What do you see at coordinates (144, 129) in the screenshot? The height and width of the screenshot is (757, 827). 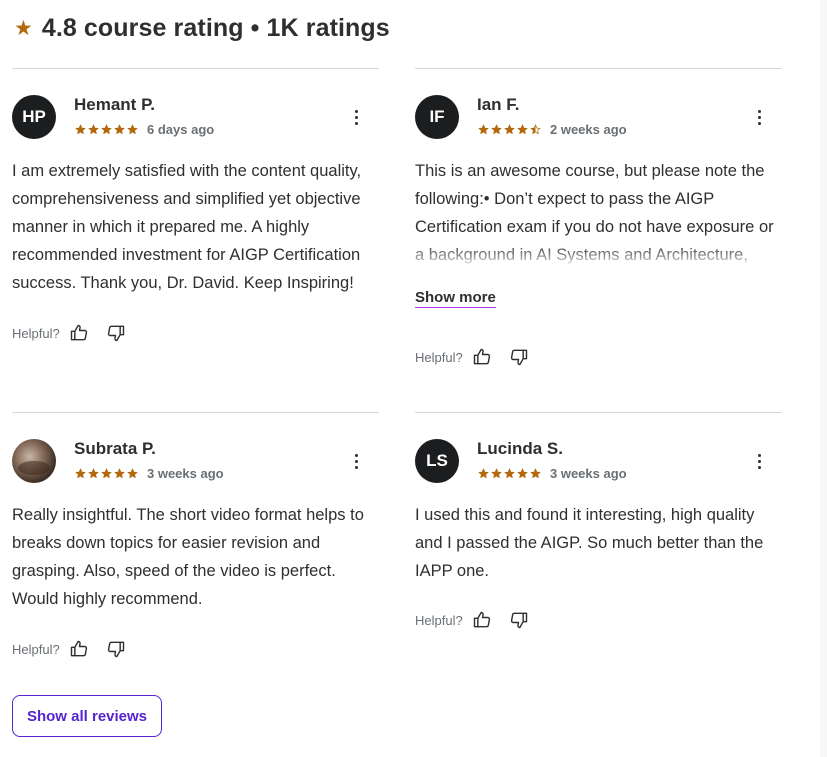 I see `rating-line: 6 days ago` at bounding box center [144, 129].